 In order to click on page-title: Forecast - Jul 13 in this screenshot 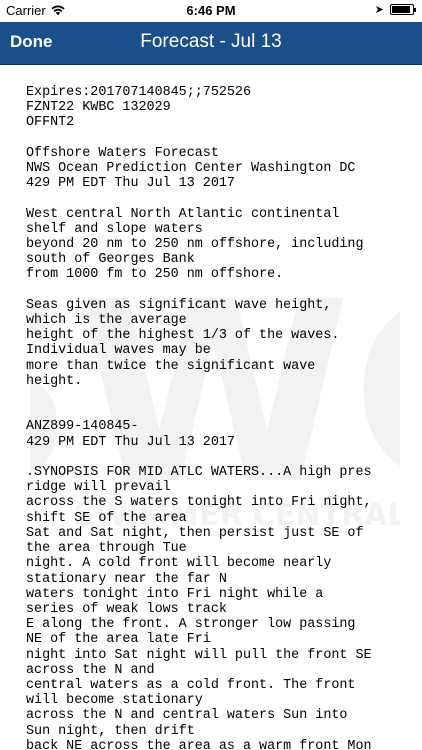, I will do `click(211, 41)`.